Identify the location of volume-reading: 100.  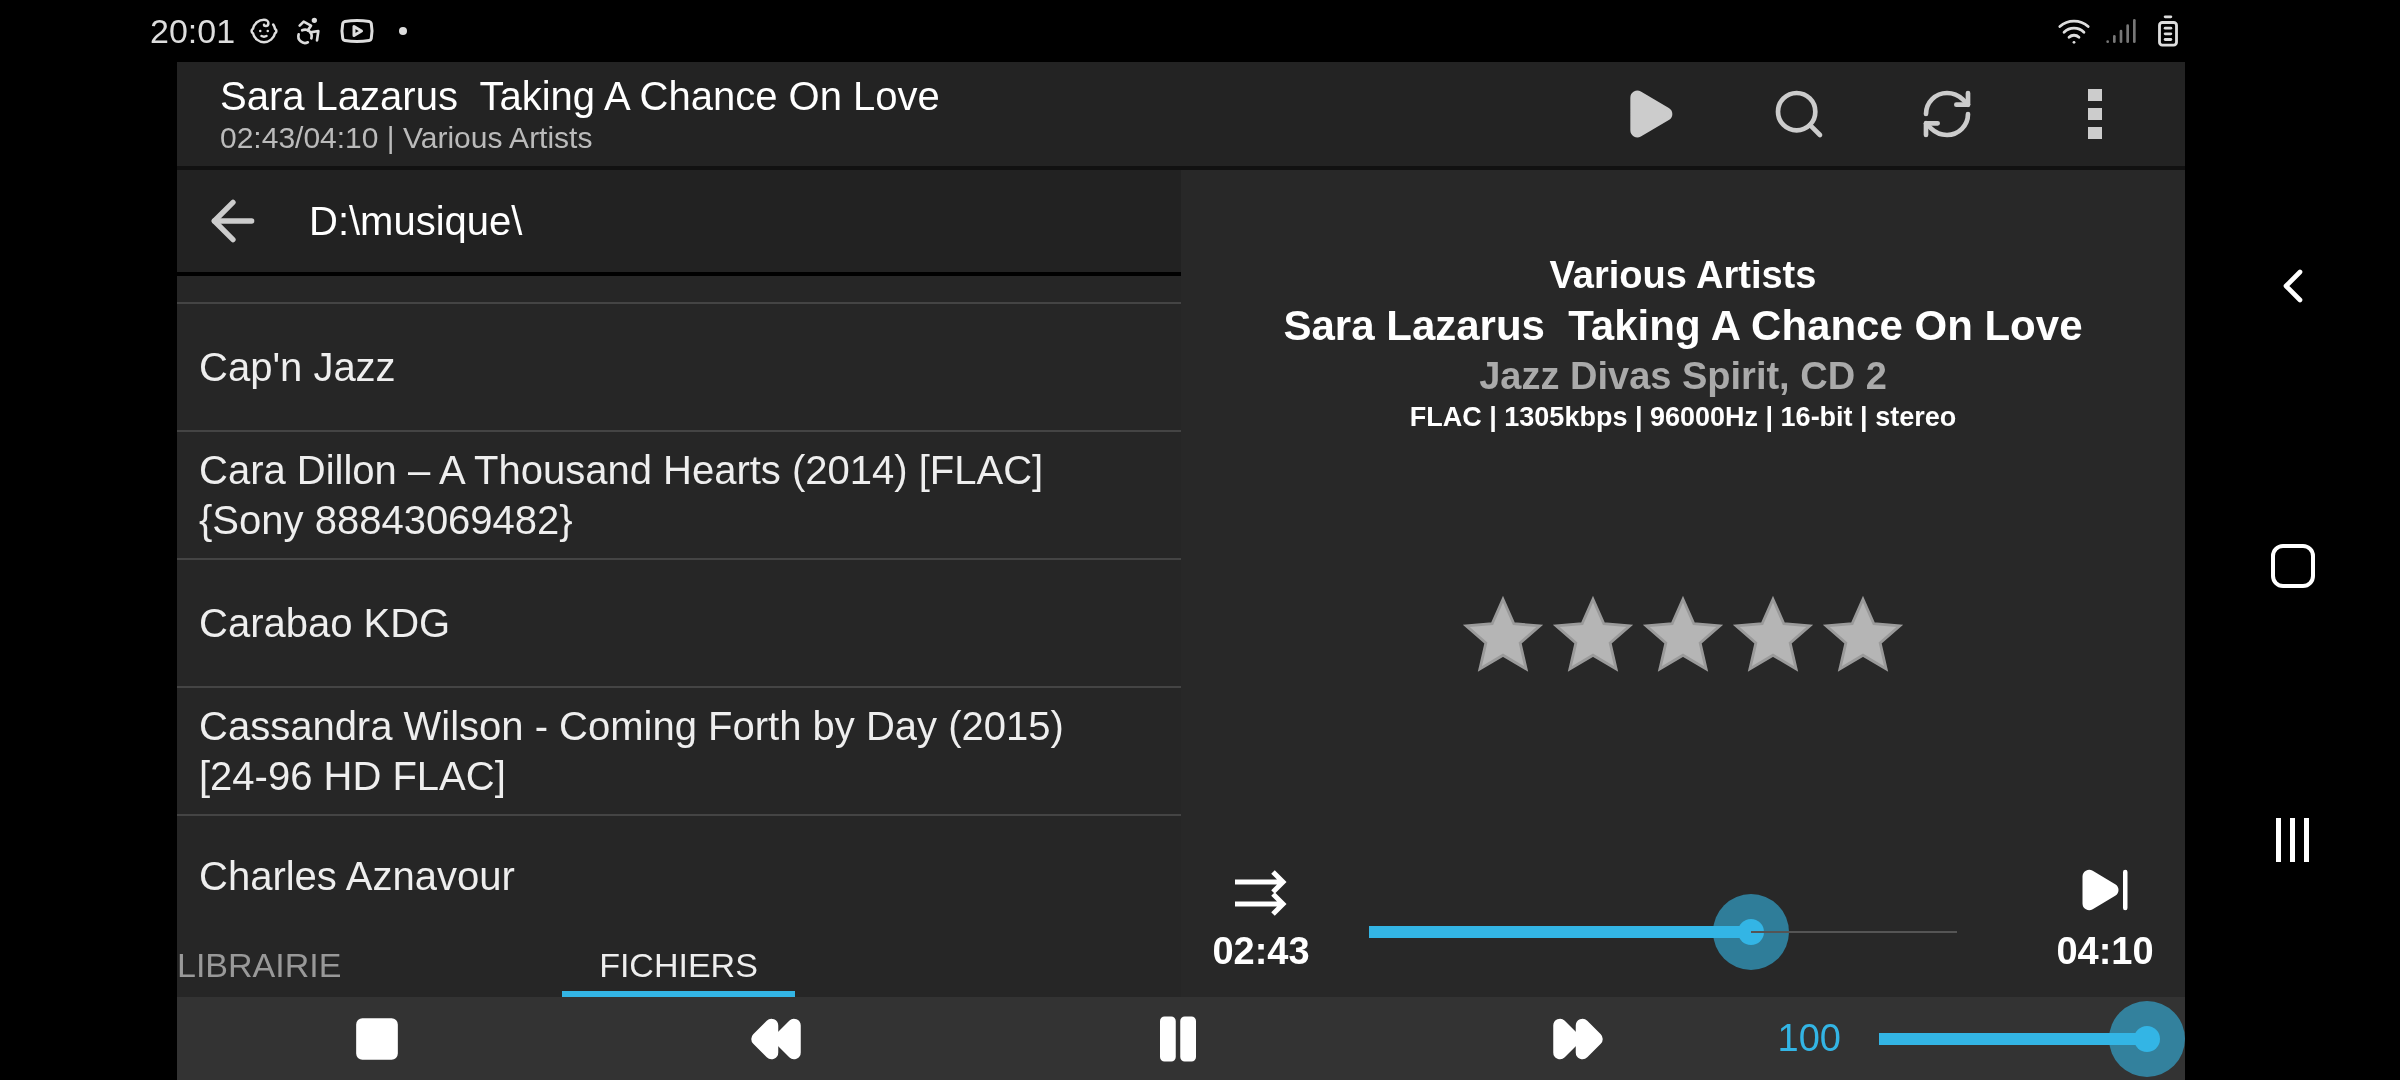
(1809, 1038).